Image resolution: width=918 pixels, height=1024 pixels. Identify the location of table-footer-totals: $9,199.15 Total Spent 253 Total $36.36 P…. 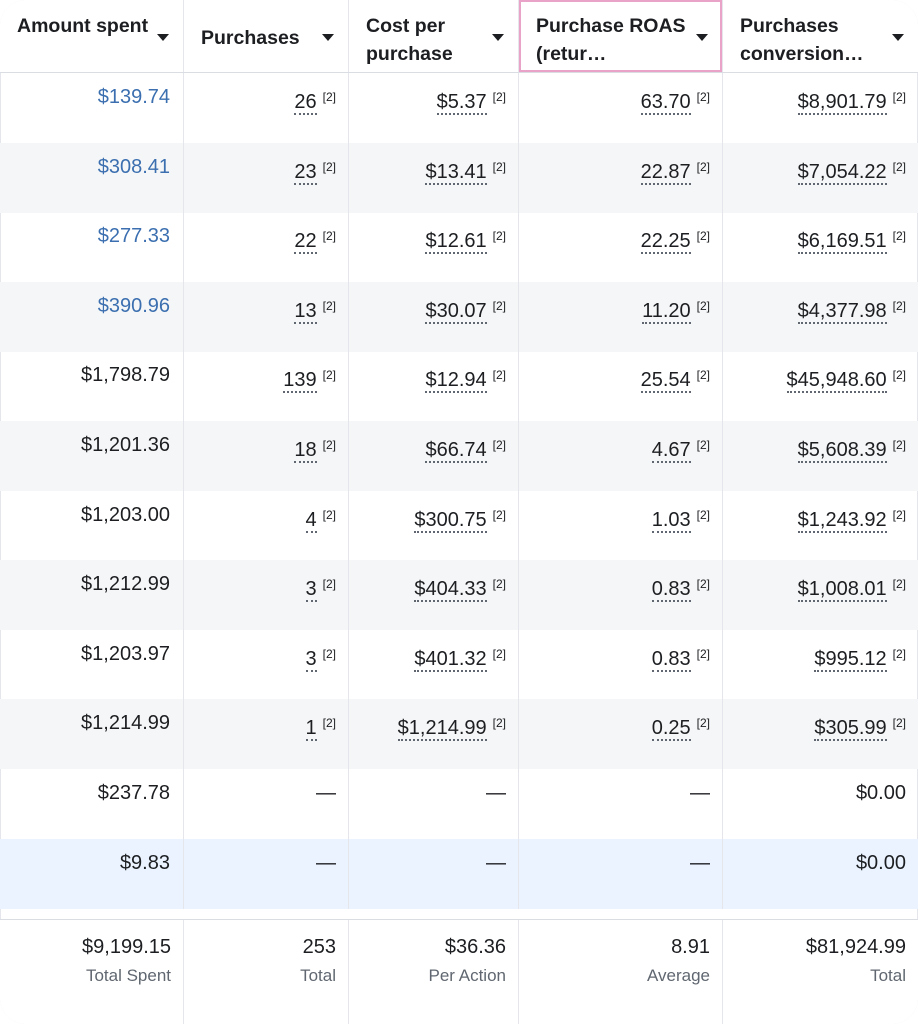
(459, 971).